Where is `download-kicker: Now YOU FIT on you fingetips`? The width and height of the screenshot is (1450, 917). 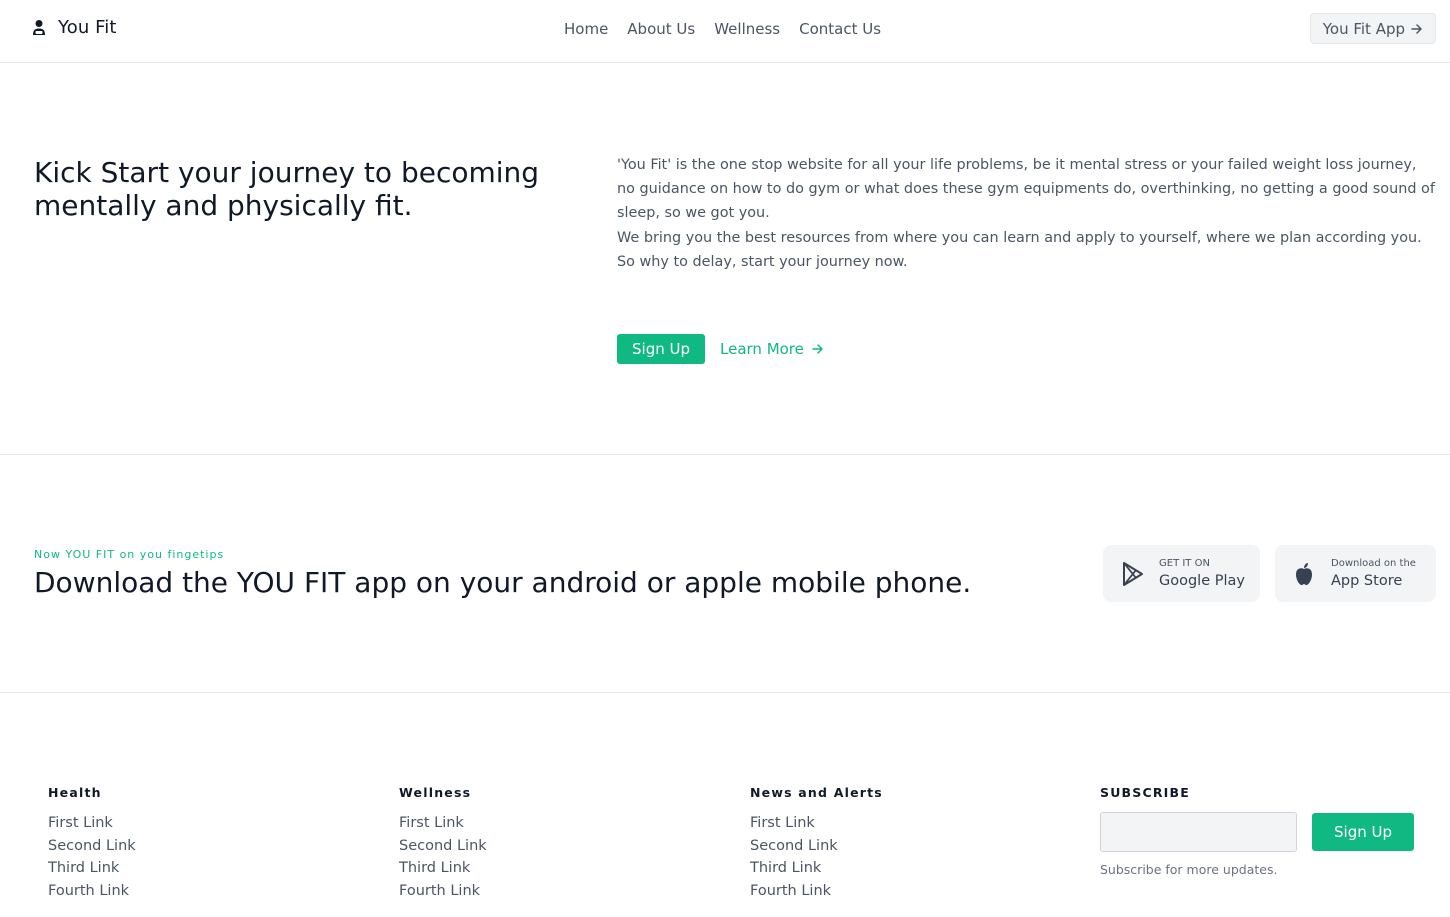
download-kicker: Now YOU FIT on you fingetips is located at coordinates (129, 554).